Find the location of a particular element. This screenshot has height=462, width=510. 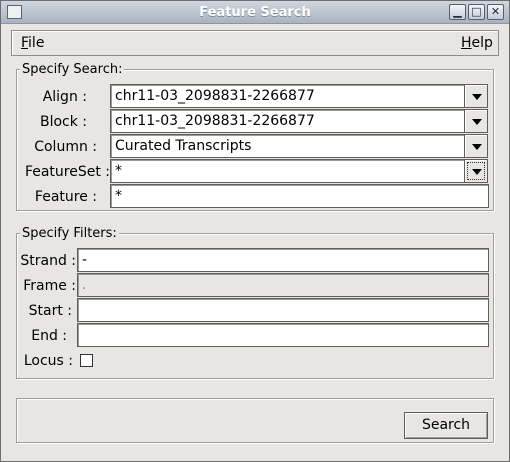

align-dropdown-button is located at coordinates (476, 96).